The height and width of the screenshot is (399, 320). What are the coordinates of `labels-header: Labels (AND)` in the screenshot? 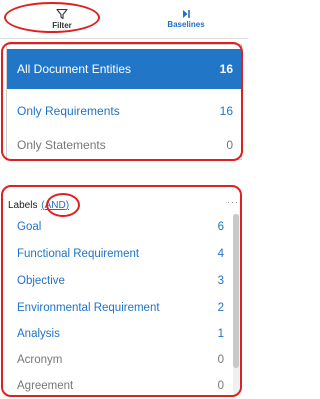 It's located at (38, 205).